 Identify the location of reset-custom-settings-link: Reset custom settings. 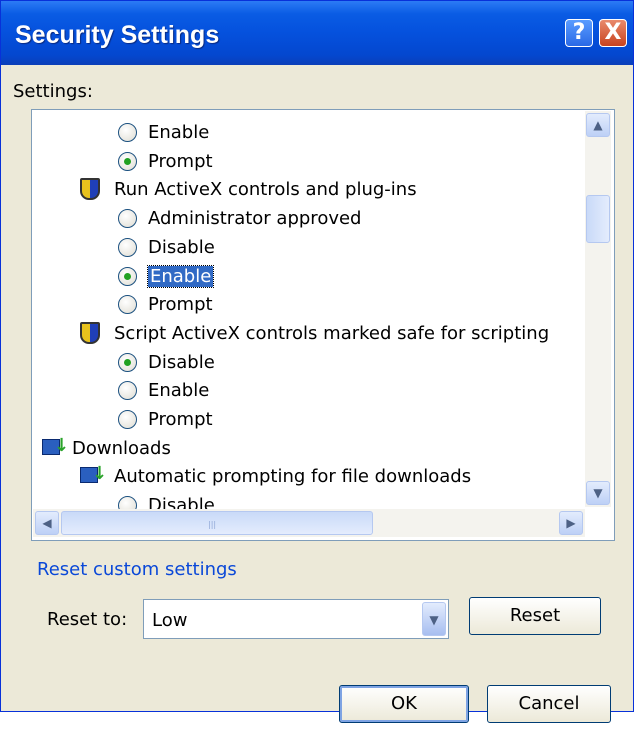
(137, 569).